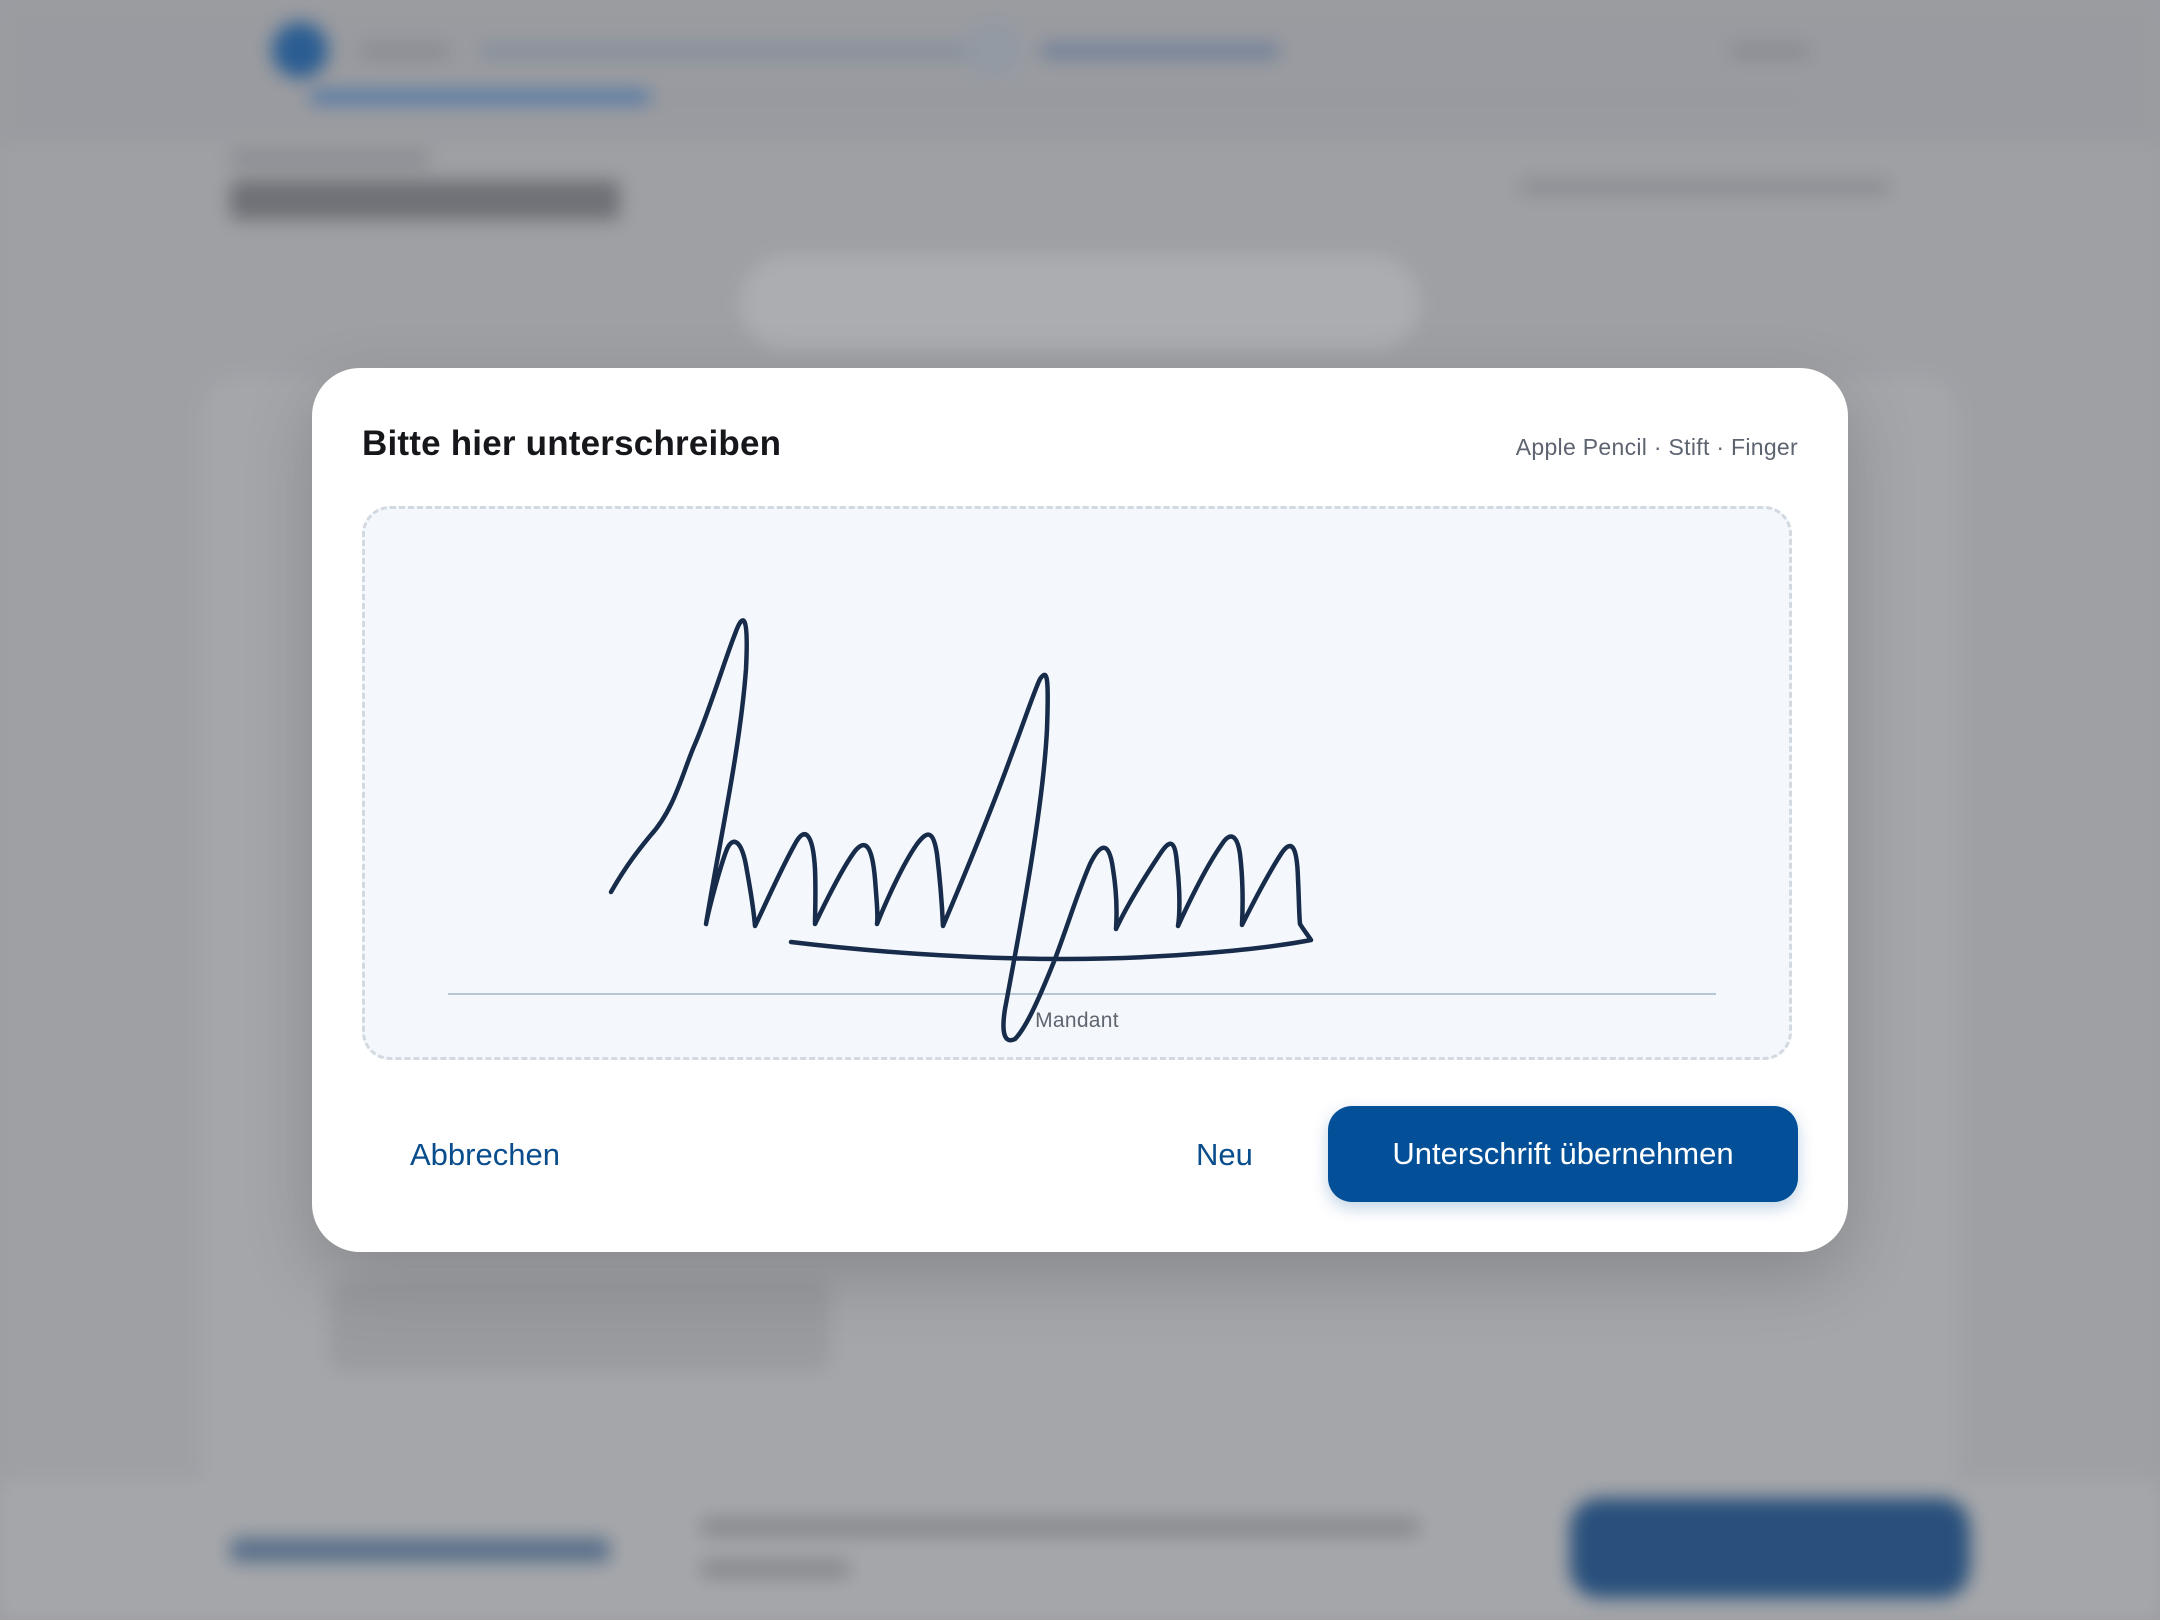 This screenshot has height=1620, width=2160. What do you see at coordinates (572, 443) in the screenshot?
I see `dialog-title: Bitte hier unterschreiben` at bounding box center [572, 443].